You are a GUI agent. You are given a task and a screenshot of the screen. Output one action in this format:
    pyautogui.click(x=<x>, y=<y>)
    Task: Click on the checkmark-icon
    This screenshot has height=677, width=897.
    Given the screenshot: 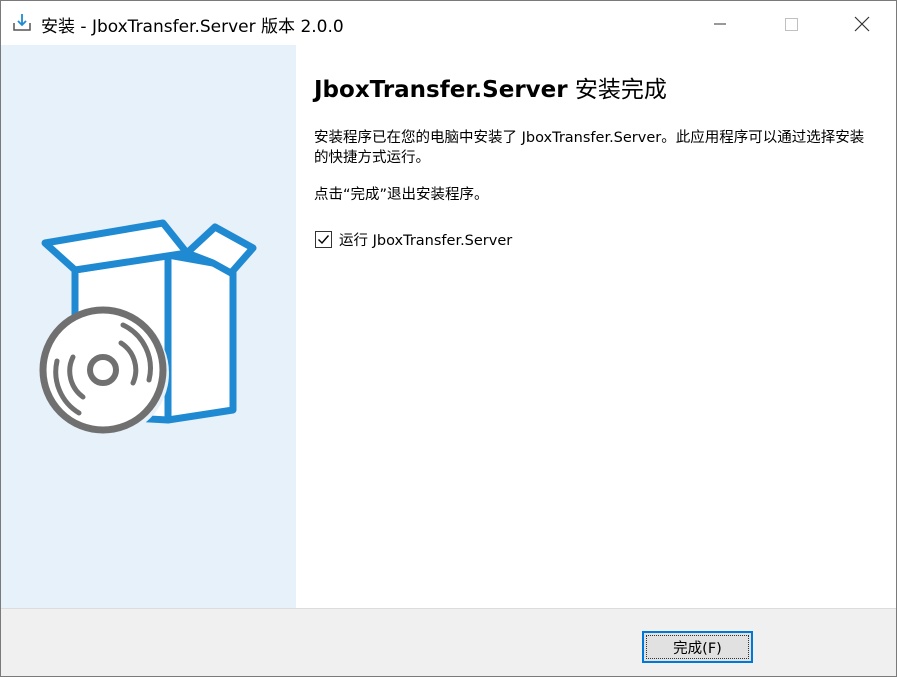 What is the action you would take?
    pyautogui.click(x=324, y=239)
    